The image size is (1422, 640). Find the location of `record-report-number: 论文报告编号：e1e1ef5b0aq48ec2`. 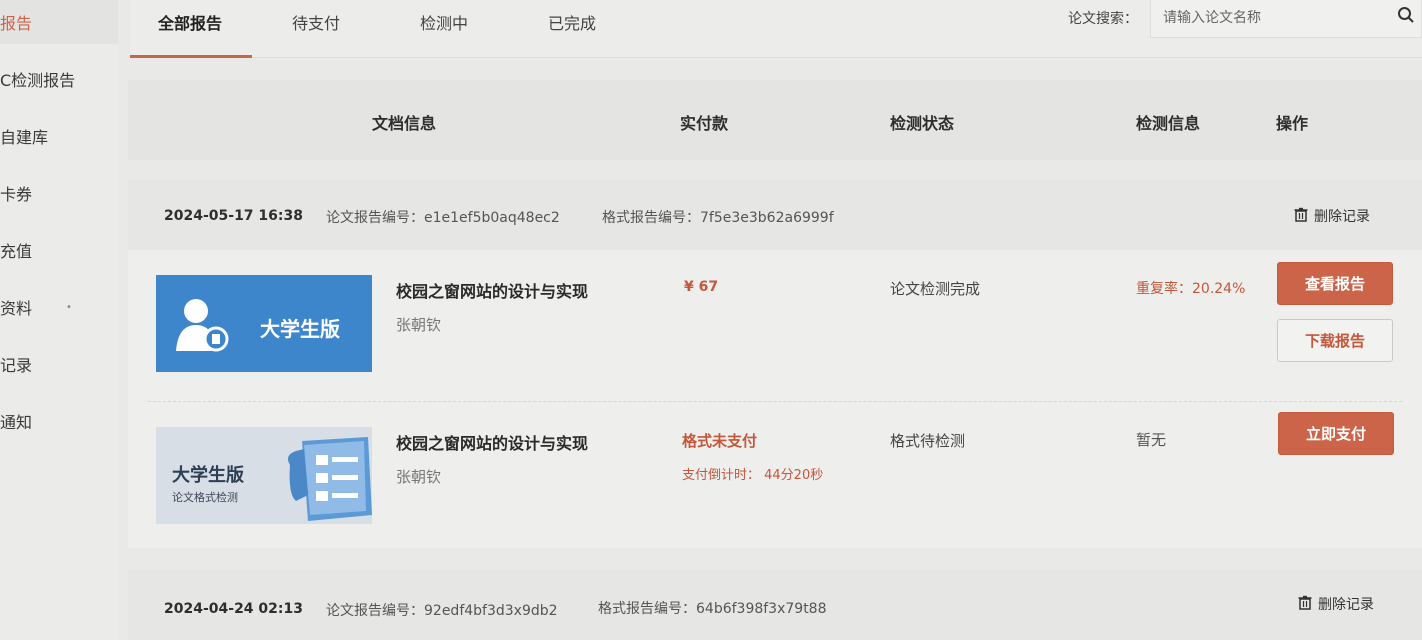

record-report-number: 论文报告编号：e1e1ef5b0aq48ec2 is located at coordinates (443, 218).